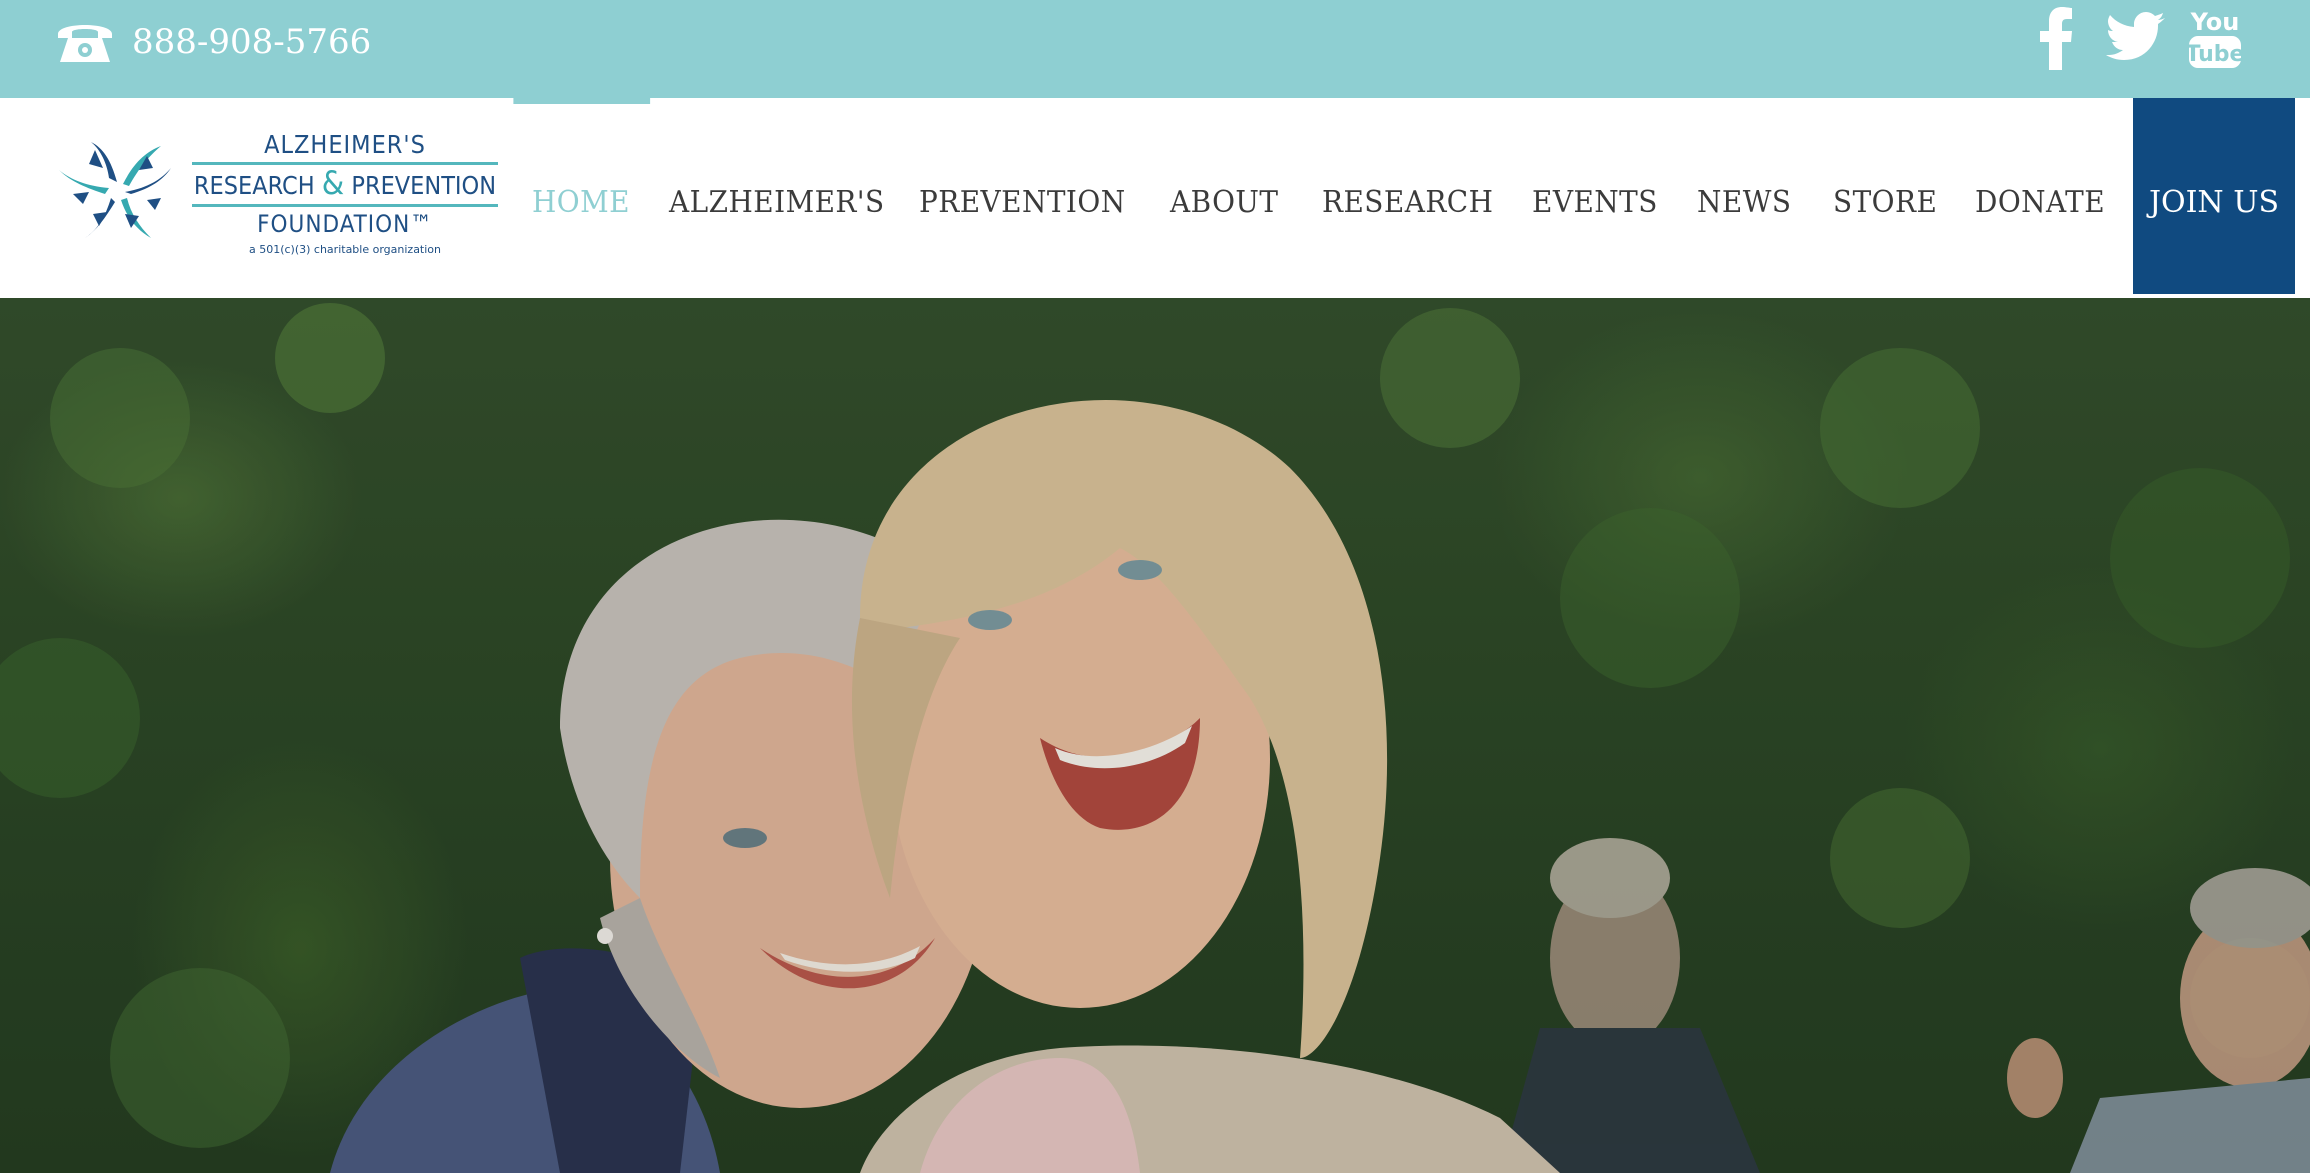 This screenshot has width=2310, height=1173. What do you see at coordinates (1744, 198) in the screenshot?
I see `nav-item-news: NEWS` at bounding box center [1744, 198].